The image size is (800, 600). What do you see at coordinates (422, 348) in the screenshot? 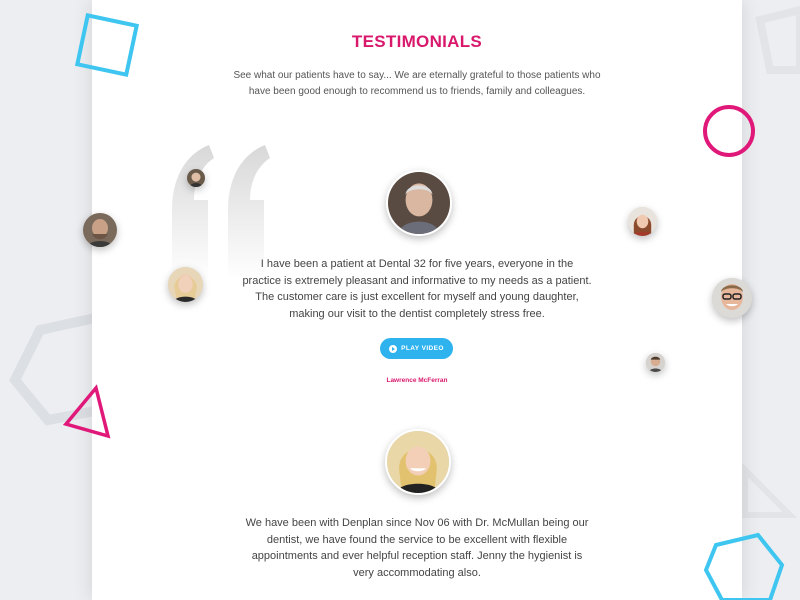
I see `play-video-label: PLAY VIDEO` at bounding box center [422, 348].